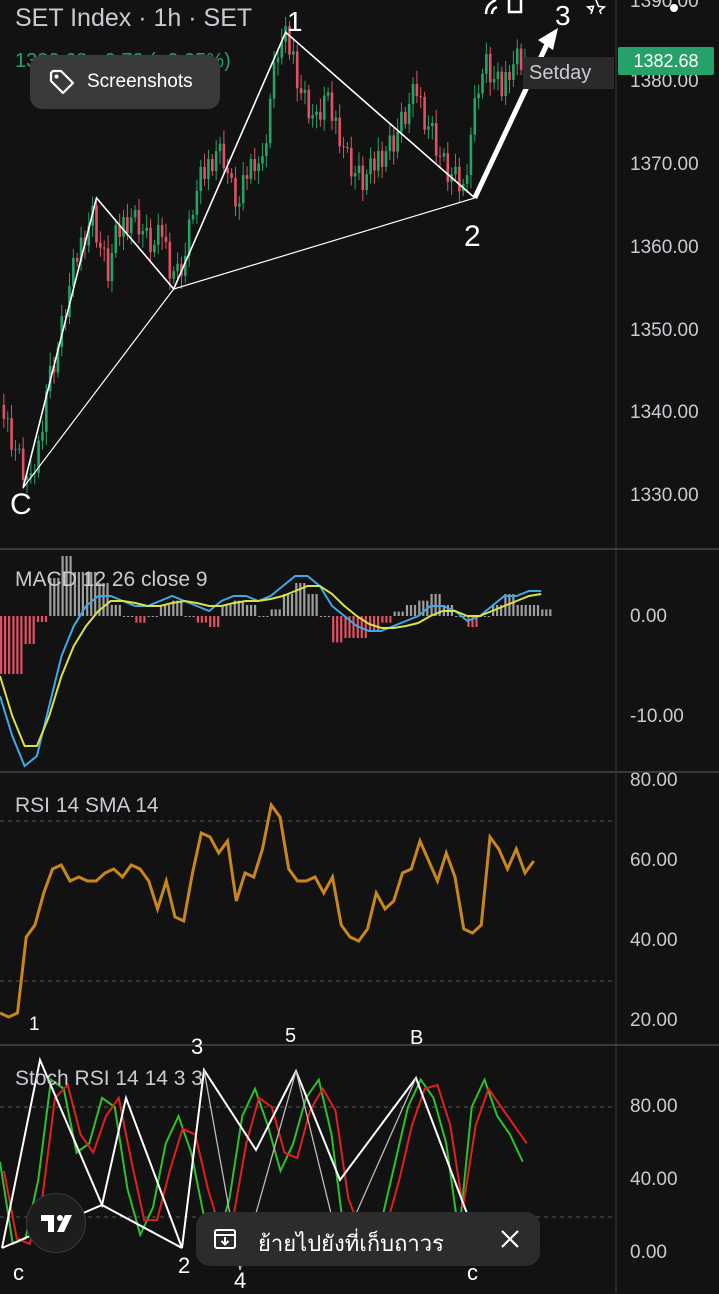 Image resolution: width=719 pixels, height=1294 pixels. I want to click on wave-triangle-edge, so click(380, 115).